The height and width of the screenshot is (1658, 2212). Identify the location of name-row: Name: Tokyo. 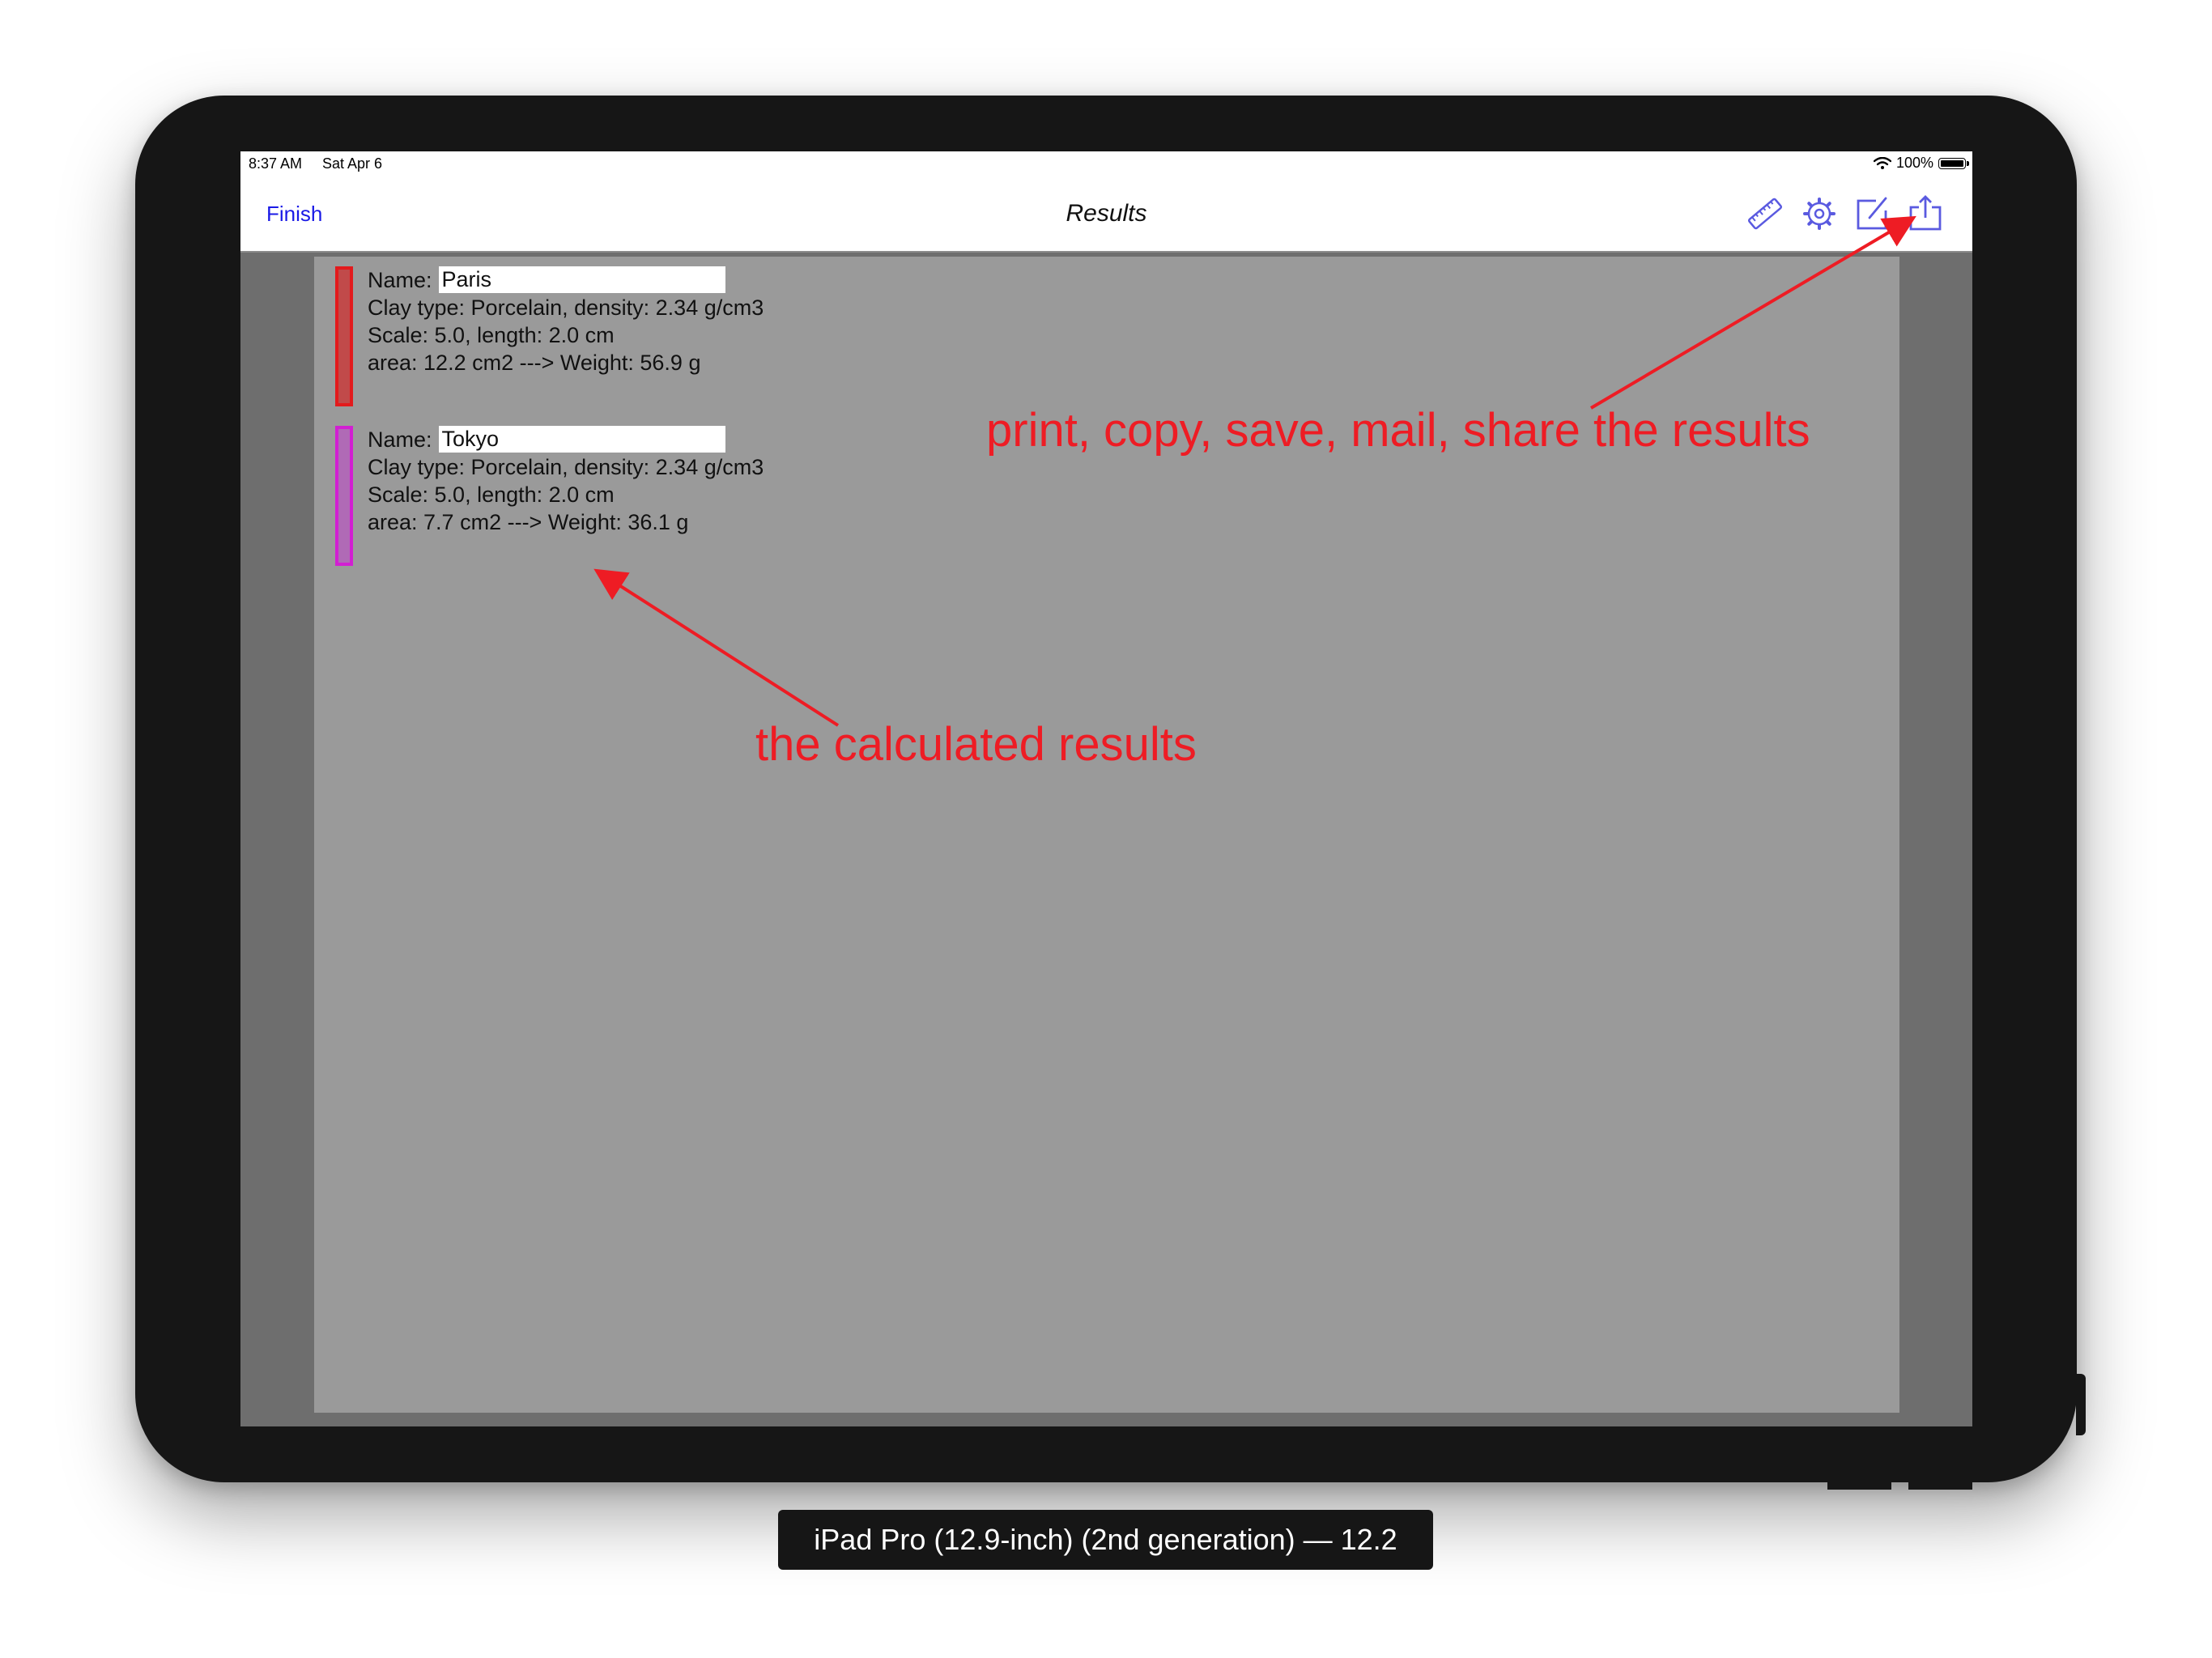
(566, 439).